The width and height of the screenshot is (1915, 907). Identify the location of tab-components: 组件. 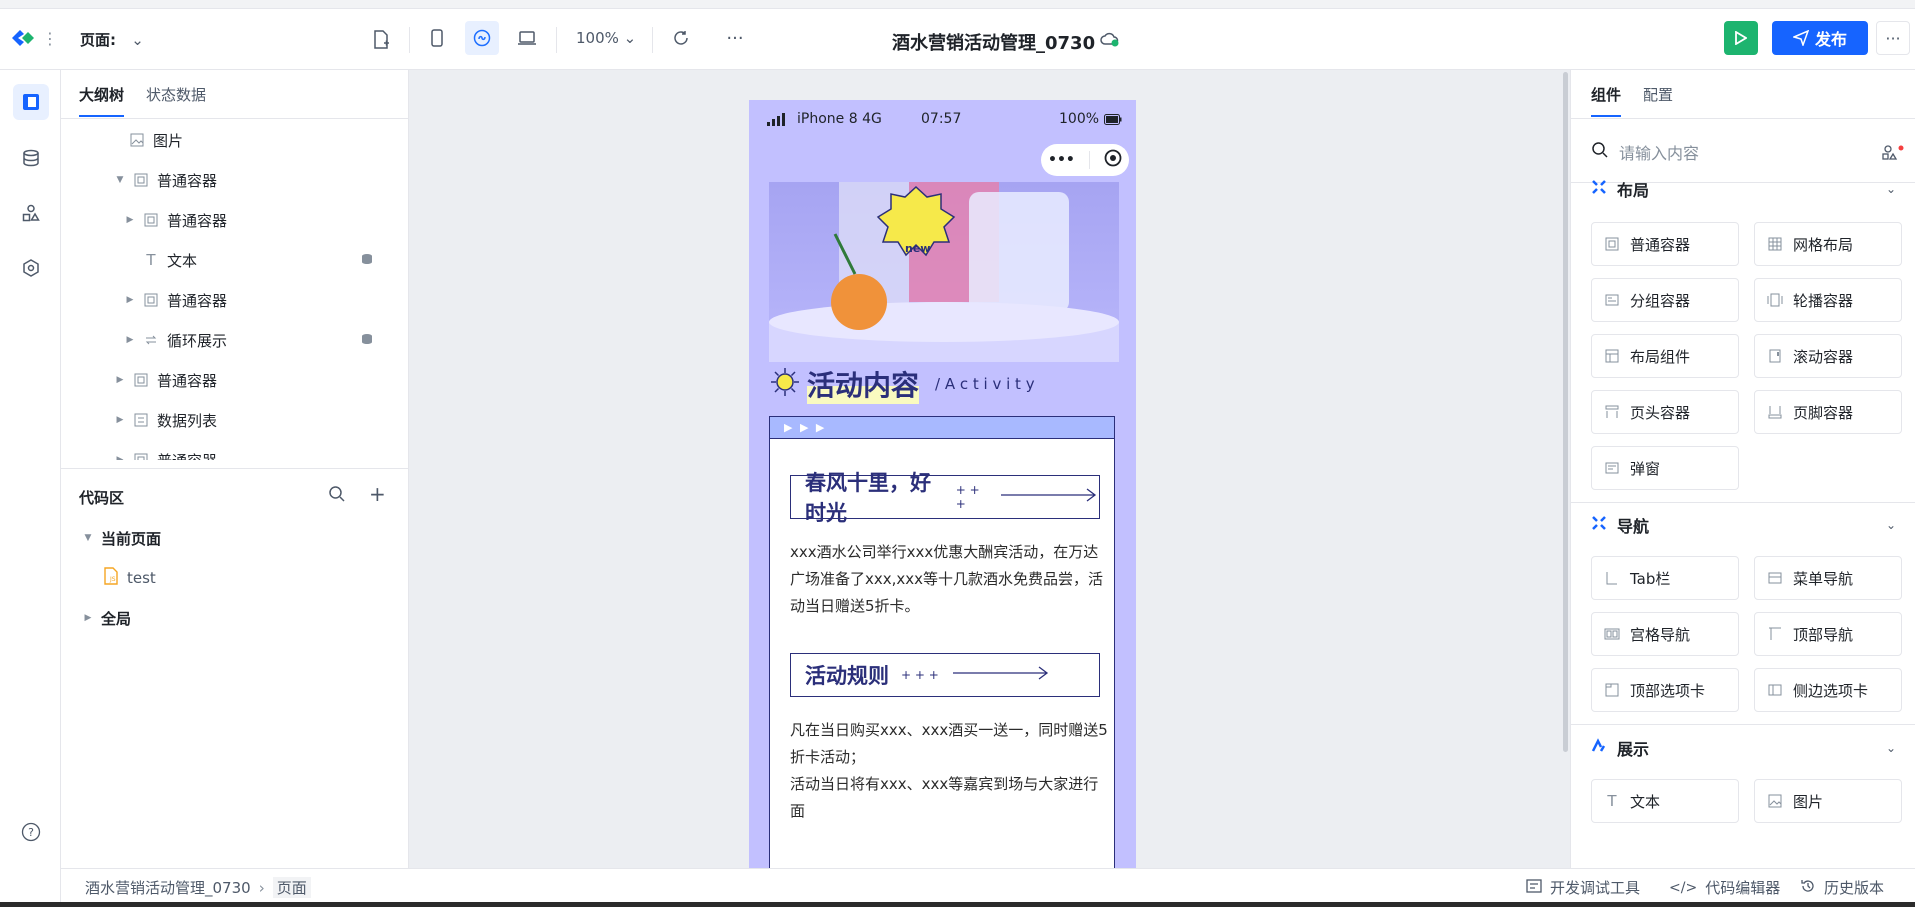
(1606, 100).